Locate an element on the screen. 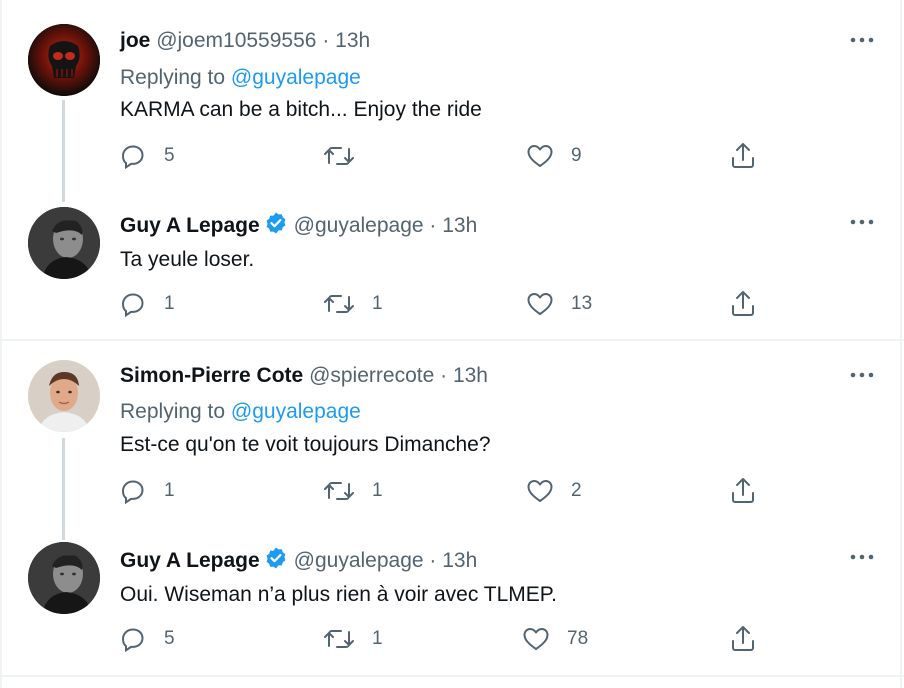  avatar-simon-pierre is located at coordinates (64, 396).